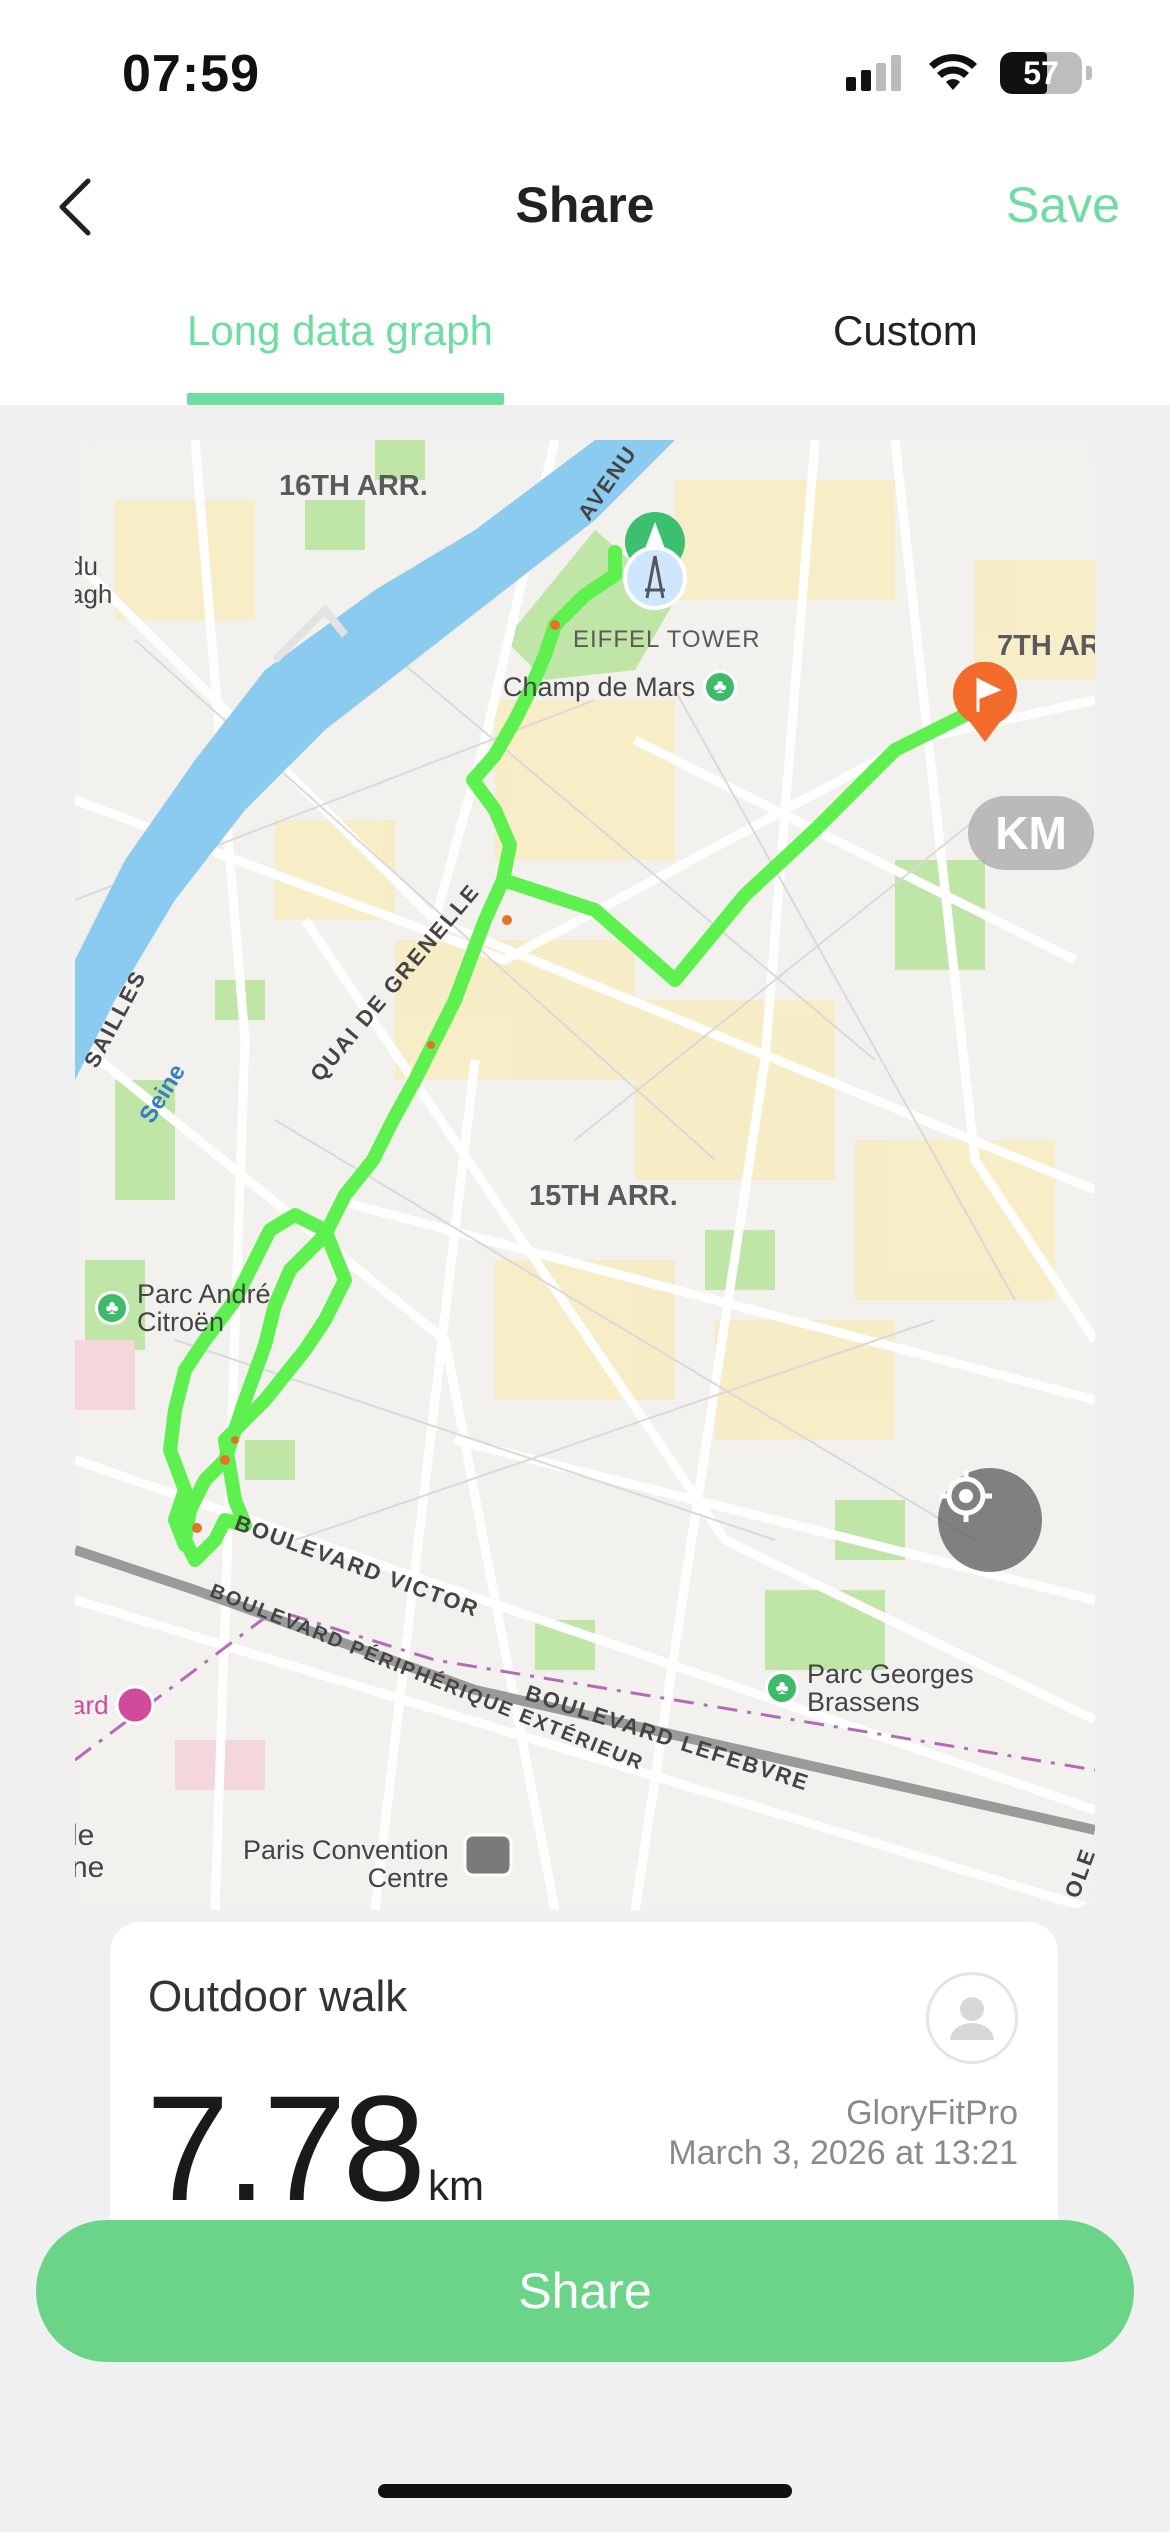 The image size is (1170, 2532). What do you see at coordinates (1063, 205) in the screenshot?
I see `save-button: Save` at bounding box center [1063, 205].